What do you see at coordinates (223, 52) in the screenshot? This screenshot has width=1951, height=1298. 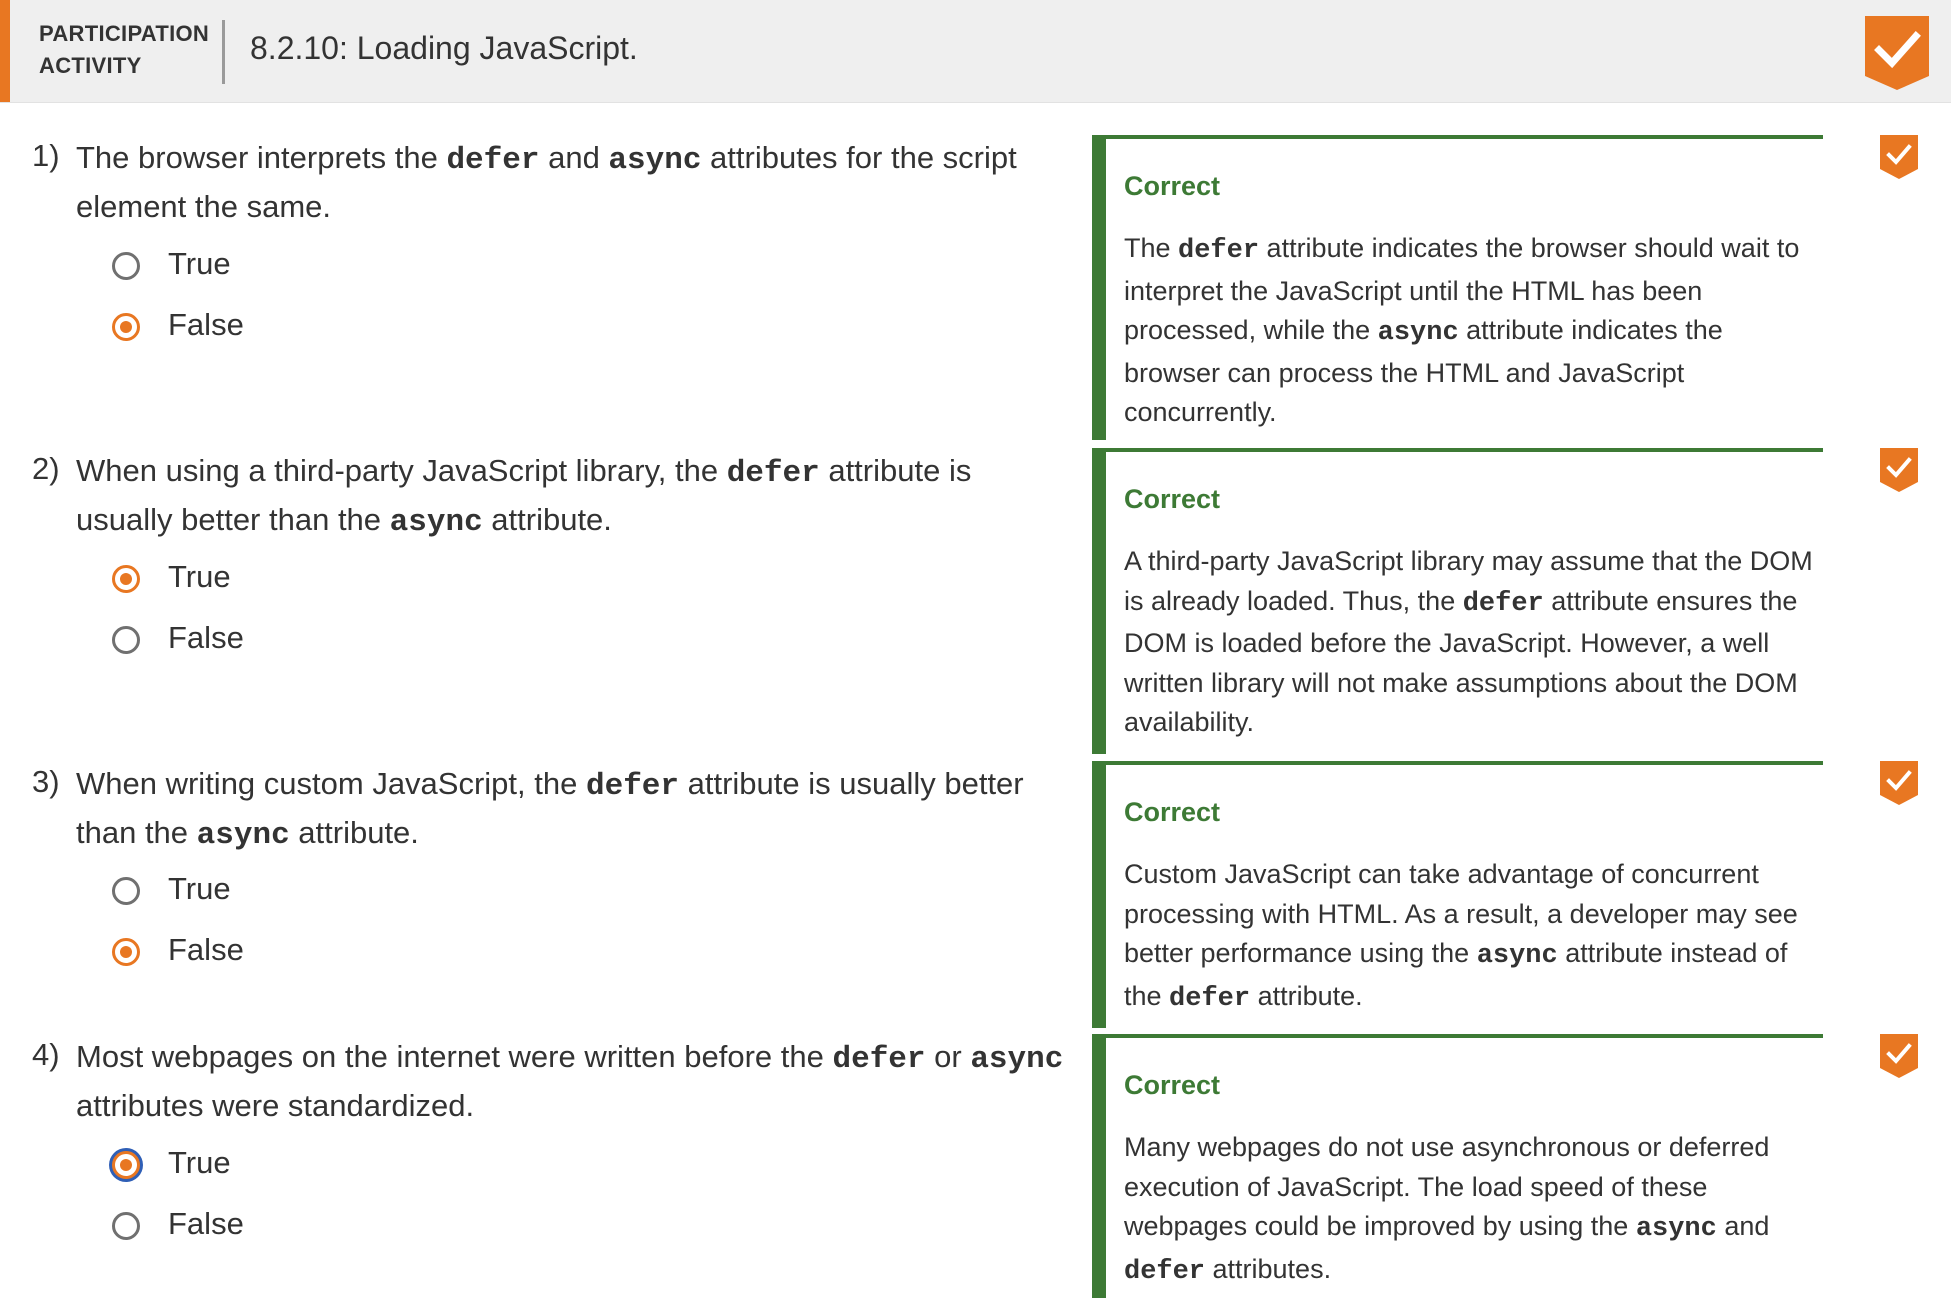 I see `header-divider` at bounding box center [223, 52].